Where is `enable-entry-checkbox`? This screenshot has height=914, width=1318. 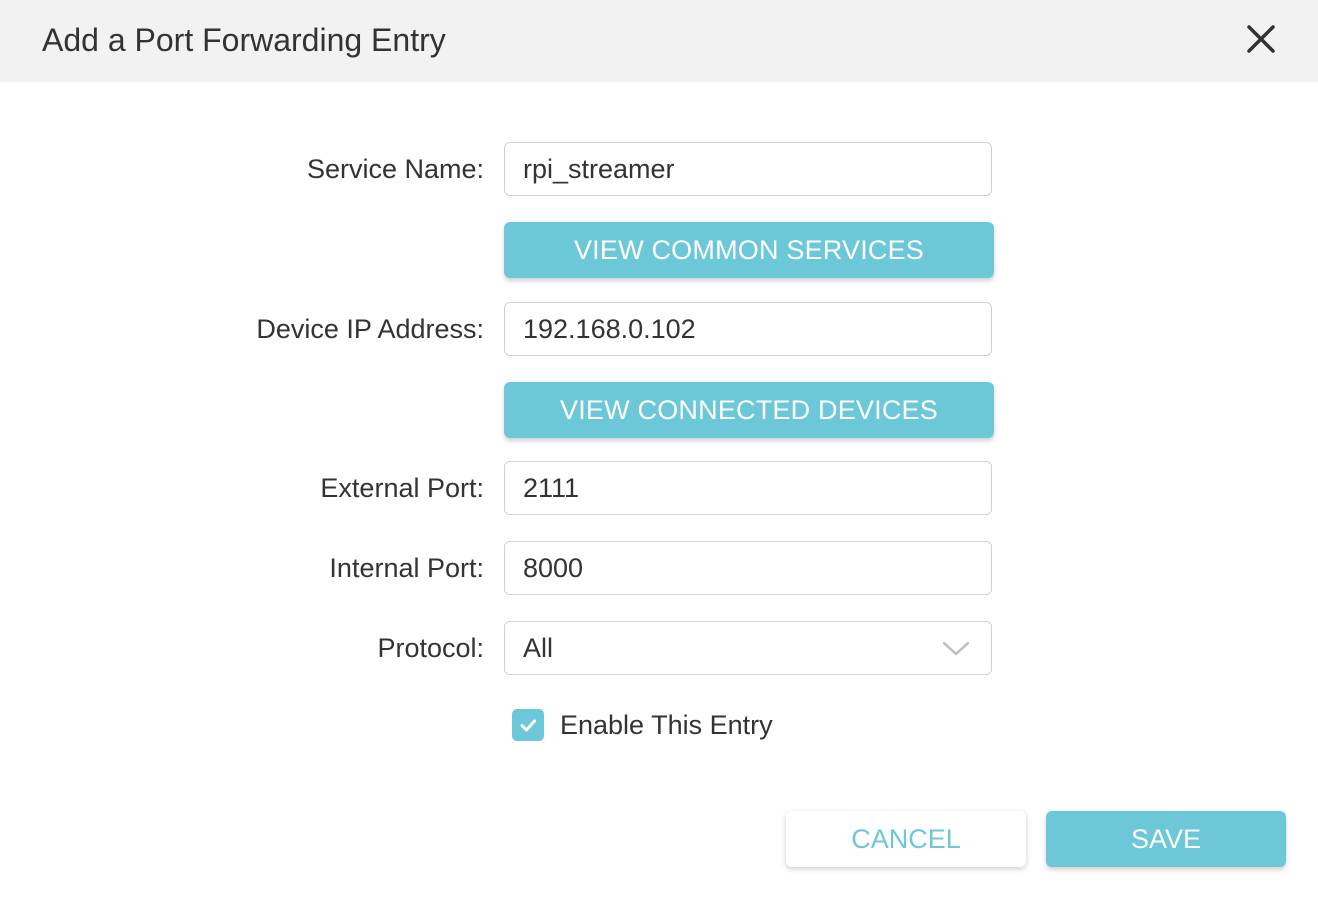 enable-entry-checkbox is located at coordinates (528, 725).